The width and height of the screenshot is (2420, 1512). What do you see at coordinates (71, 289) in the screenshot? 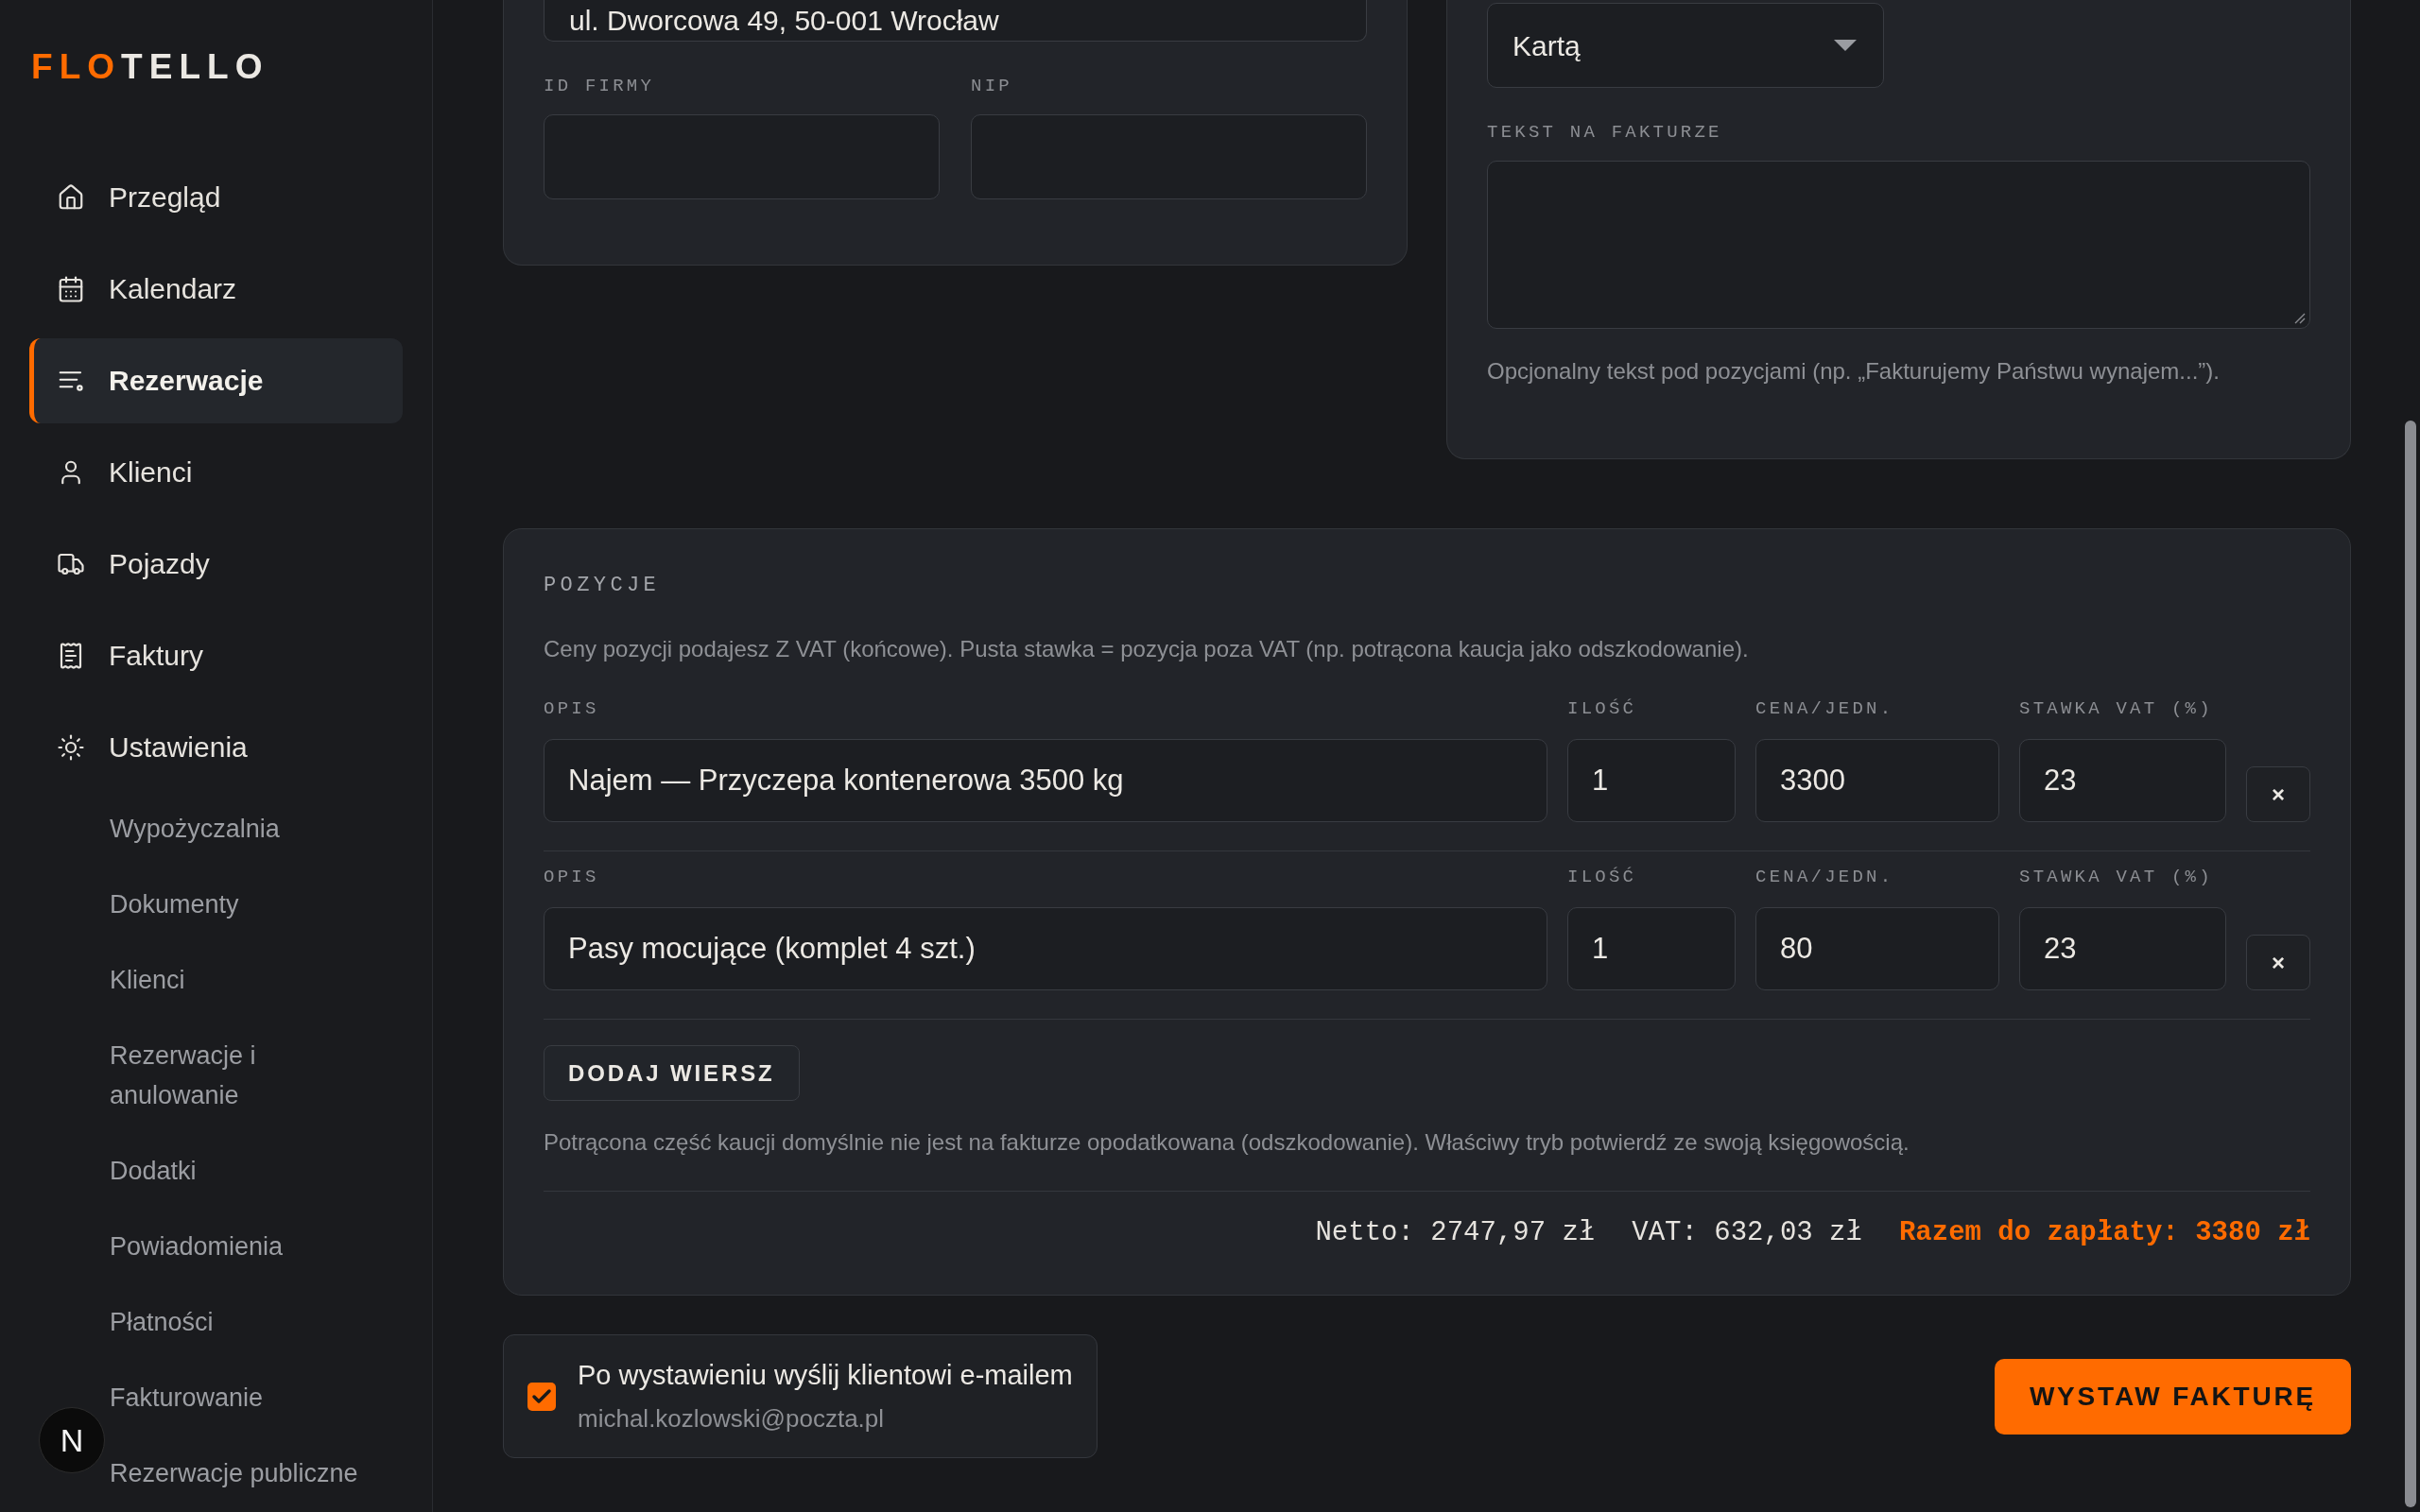
I see `calendar-icon` at bounding box center [71, 289].